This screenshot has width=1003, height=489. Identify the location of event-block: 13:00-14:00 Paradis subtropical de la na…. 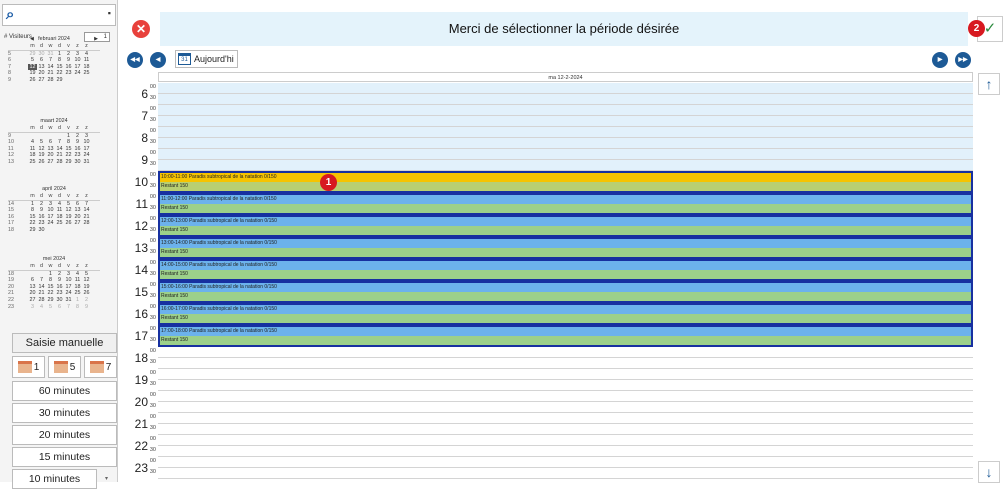
(565, 248).